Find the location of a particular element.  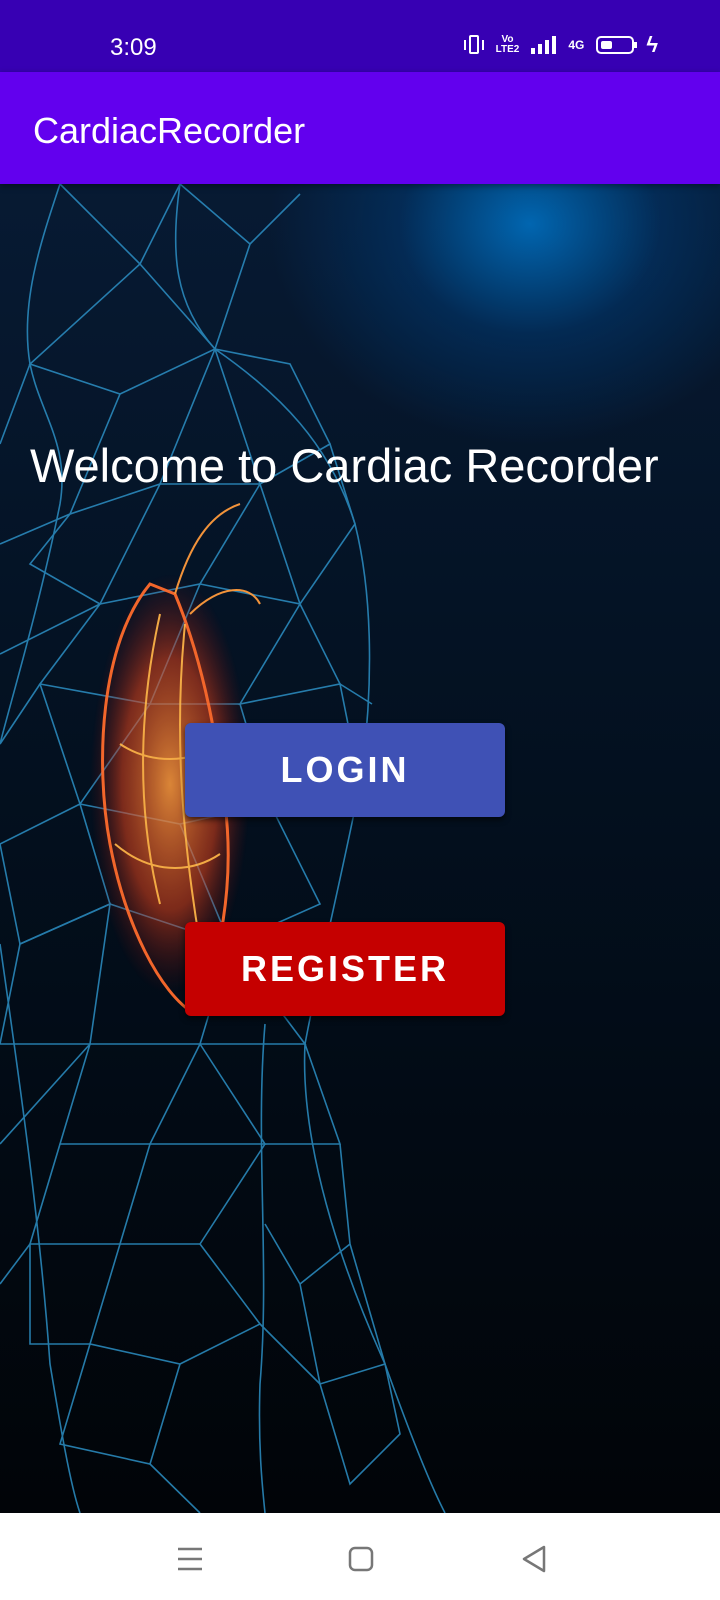

volte-icon: Vo LTE2 is located at coordinates (508, 45).